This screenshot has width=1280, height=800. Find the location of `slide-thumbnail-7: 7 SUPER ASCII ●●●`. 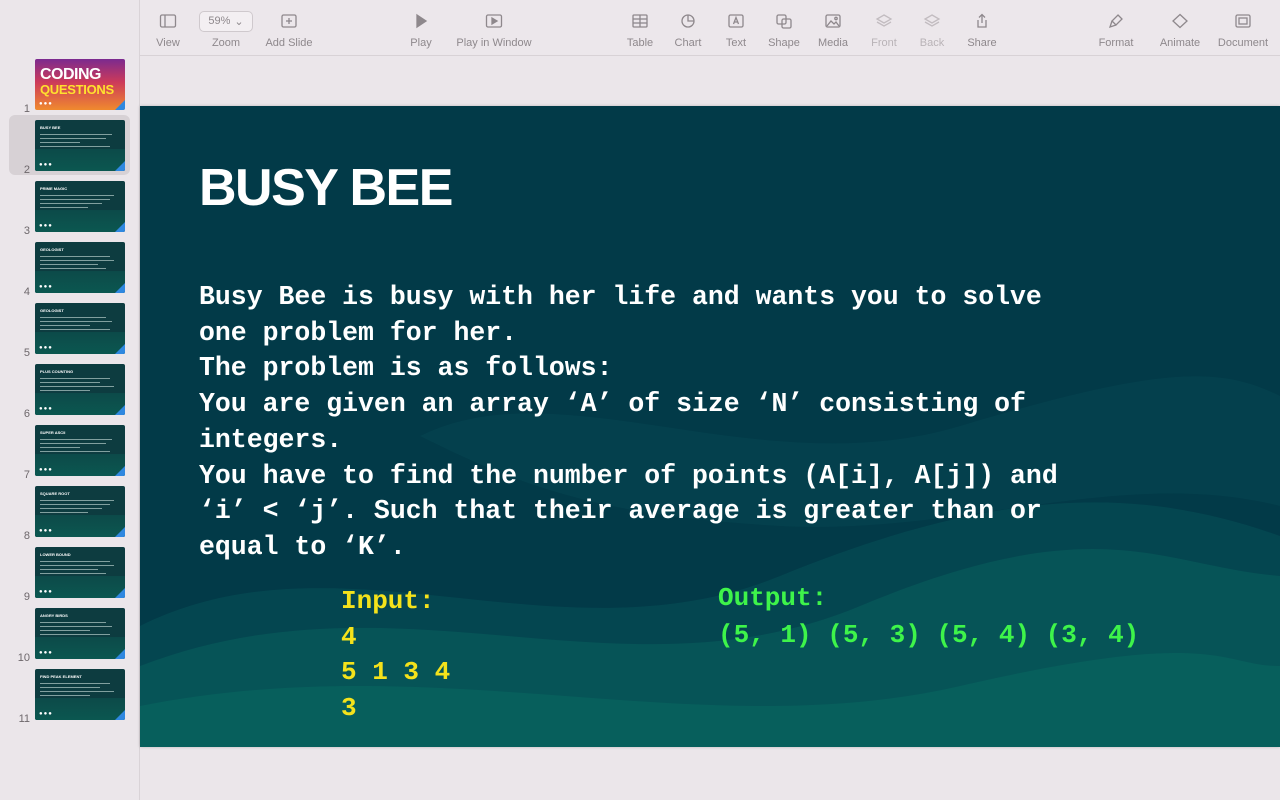

slide-thumbnail-7: 7 SUPER ASCII ●●● is located at coordinates (70, 453).